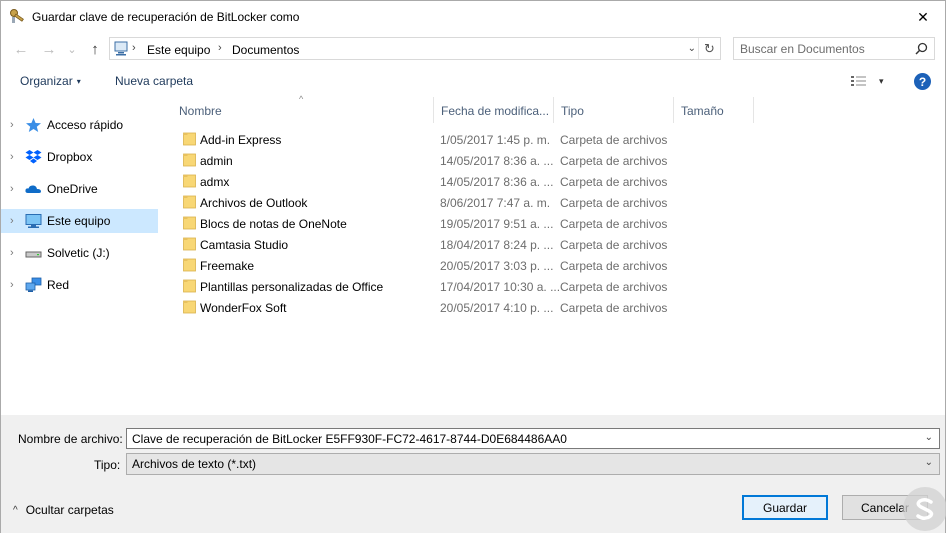 The width and height of the screenshot is (946, 533). Describe the element at coordinates (79, 125) in the screenshot. I see `sidebar-item-quick-access: › Acceso rápido` at that location.